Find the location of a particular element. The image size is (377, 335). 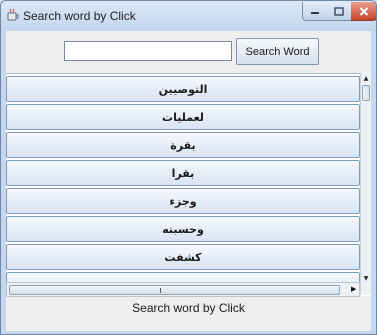

java-cup-icon is located at coordinates (13, 14).